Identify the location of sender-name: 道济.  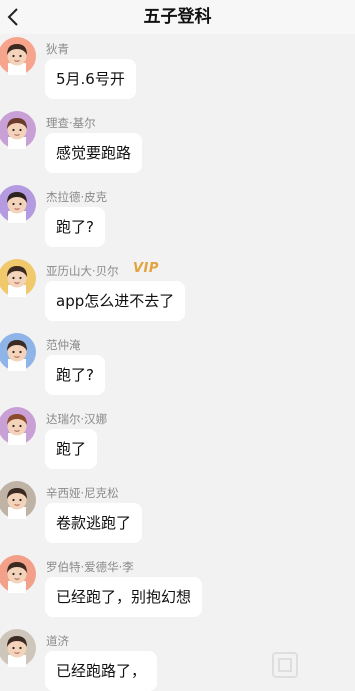
(57, 641).